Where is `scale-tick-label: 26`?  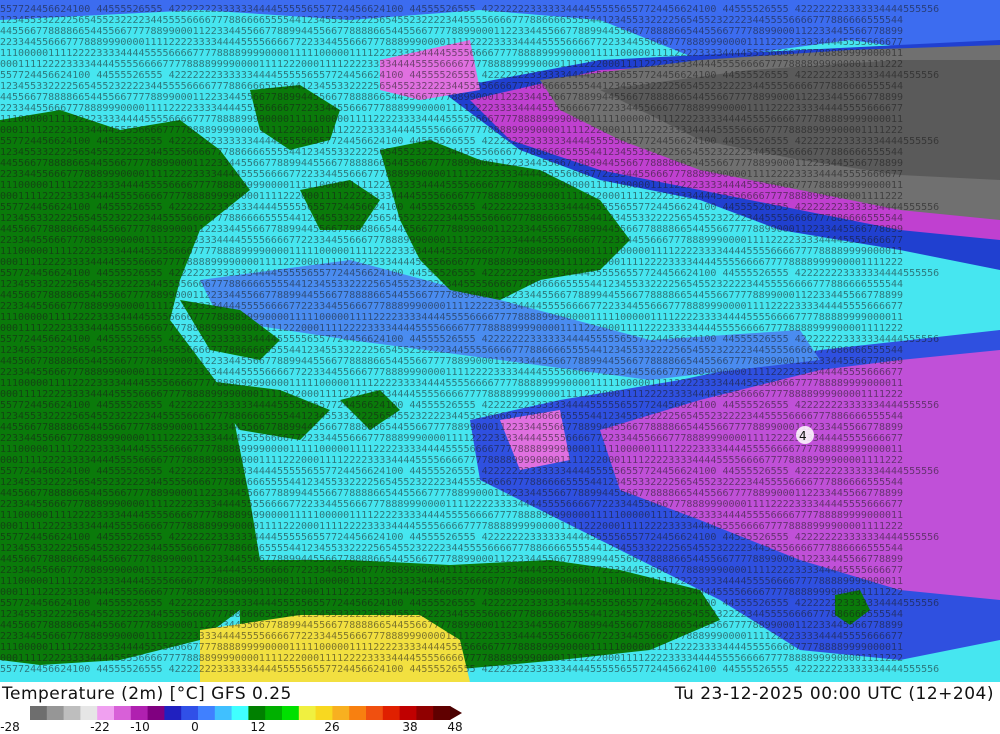 scale-tick-label: 26 is located at coordinates (332, 727).